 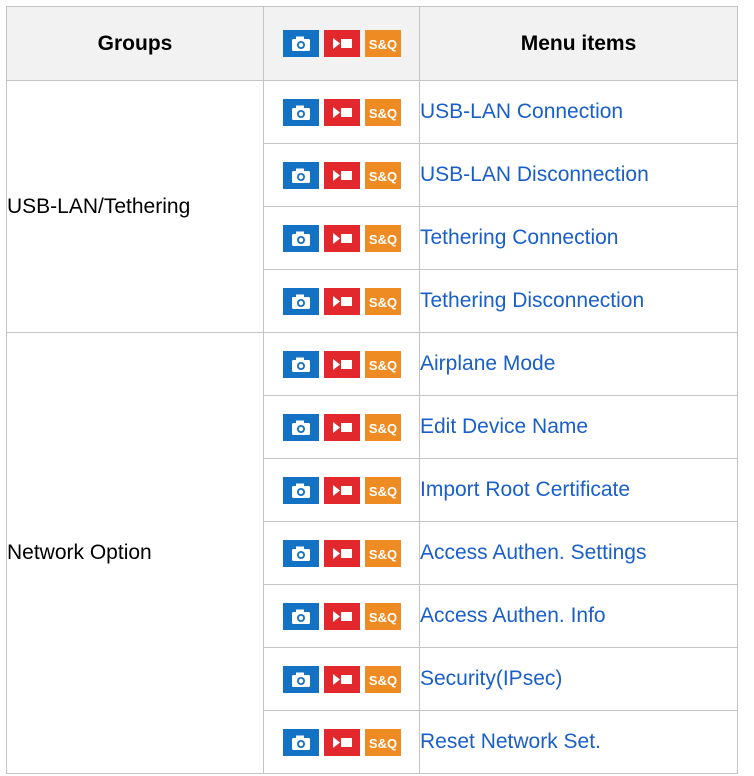 I want to click on menu-item-cell: Airplane Mode, so click(x=578, y=364).